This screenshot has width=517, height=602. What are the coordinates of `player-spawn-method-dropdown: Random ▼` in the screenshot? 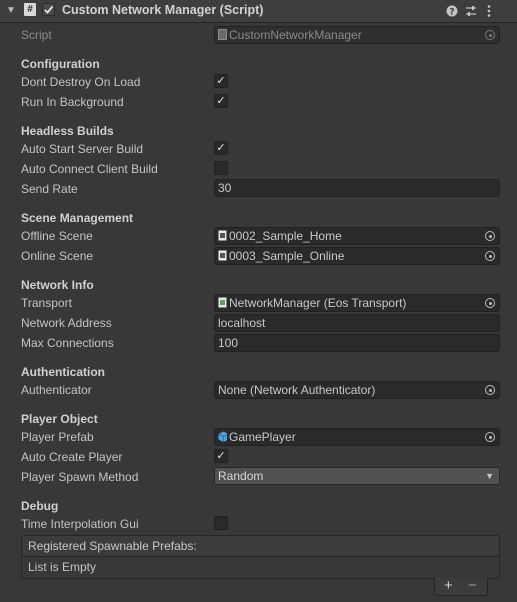 It's located at (357, 476).